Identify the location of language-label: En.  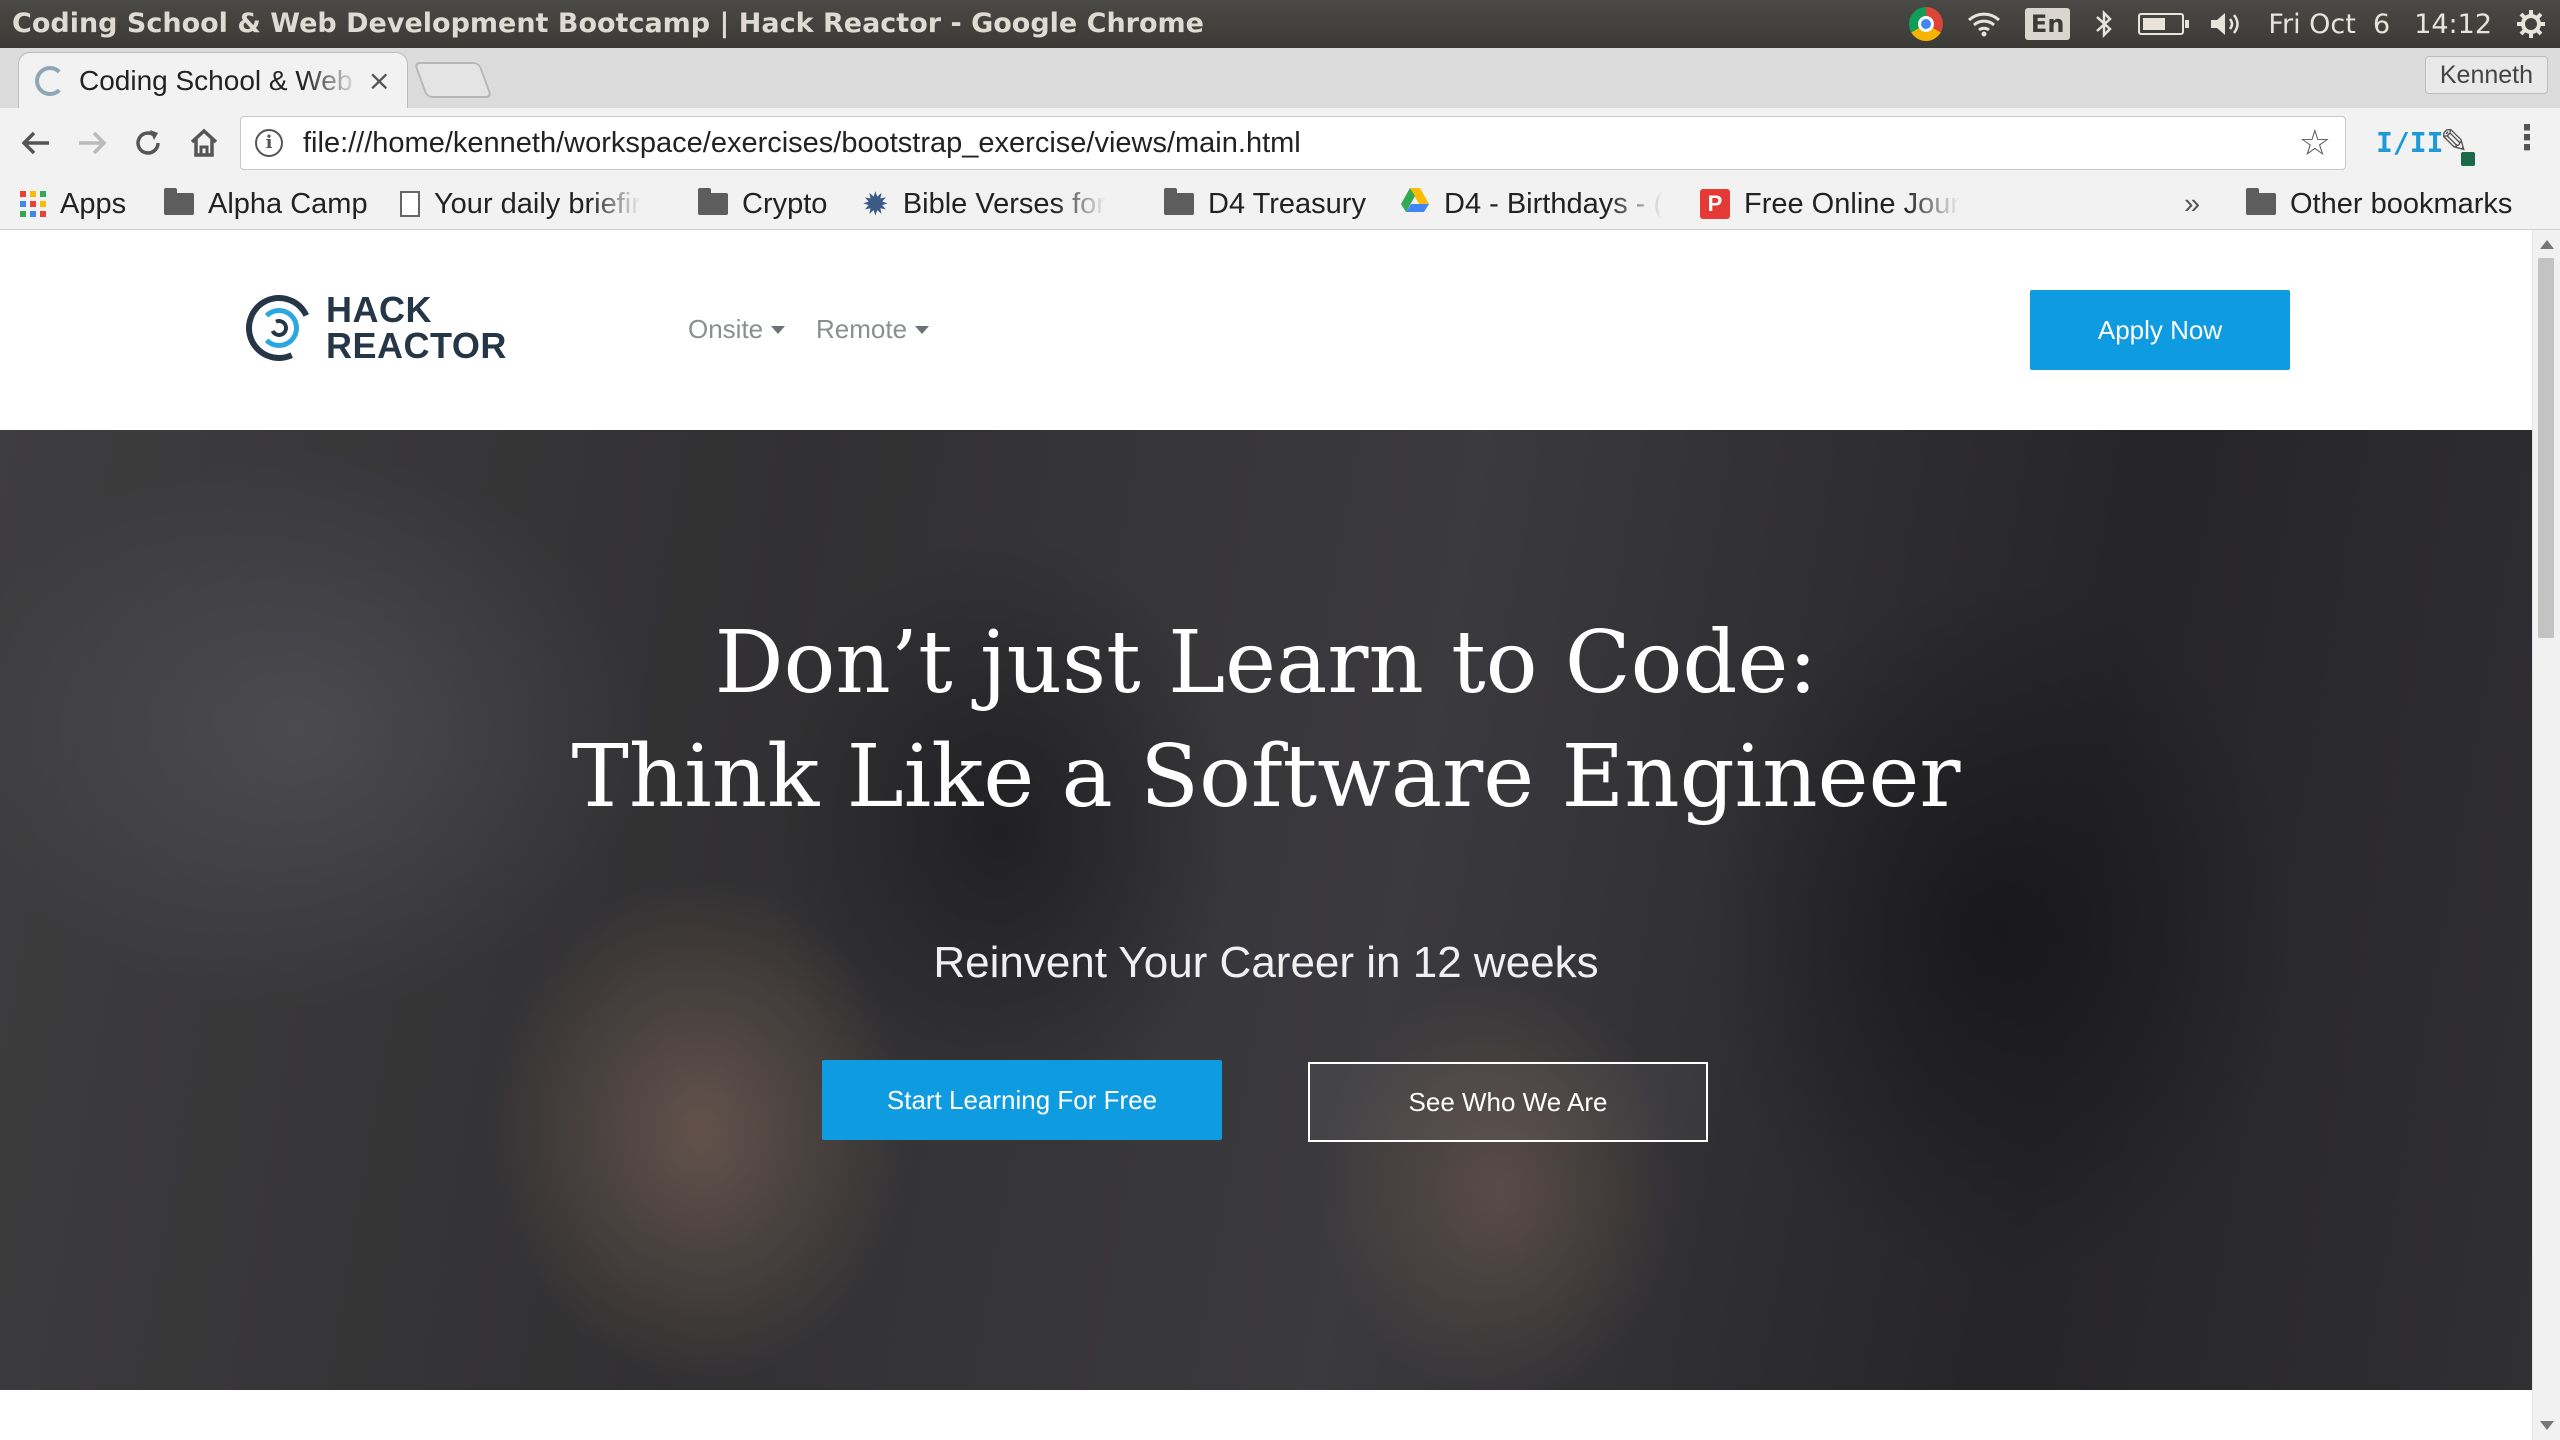
(2047, 24).